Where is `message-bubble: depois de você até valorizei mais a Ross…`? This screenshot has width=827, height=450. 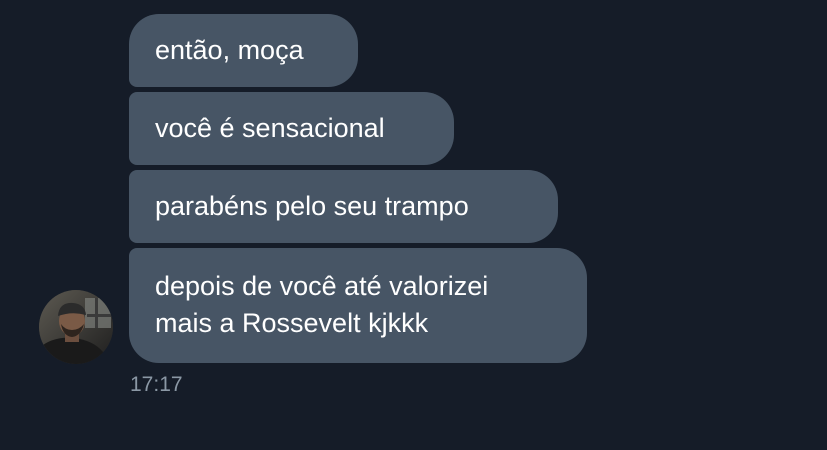
message-bubble: depois de você até valorizei mais a Ross… is located at coordinates (358, 305).